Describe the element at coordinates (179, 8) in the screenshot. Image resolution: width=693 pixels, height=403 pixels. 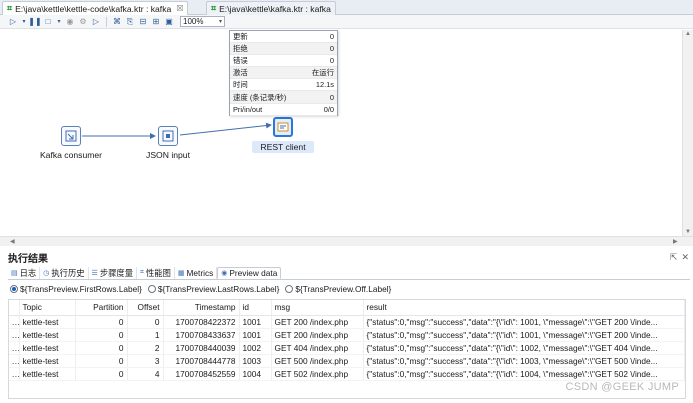
I see `close-icon: ☒` at that location.